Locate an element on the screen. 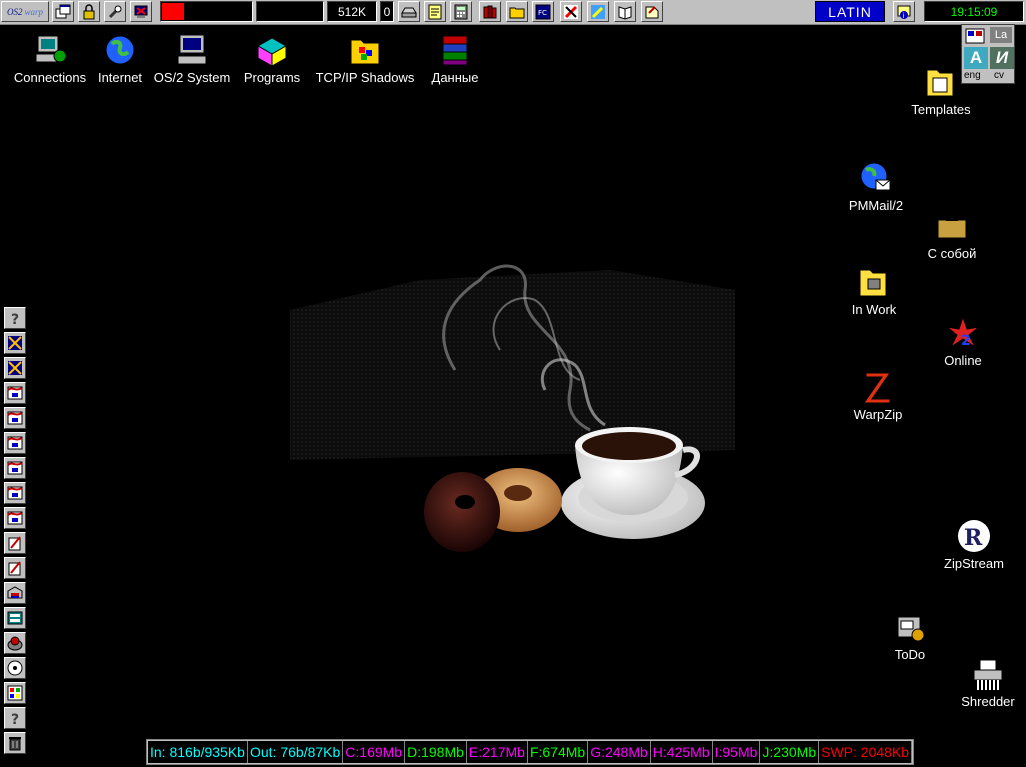 The image size is (1026, 767). online-icon: 2 is located at coordinates (963, 332).